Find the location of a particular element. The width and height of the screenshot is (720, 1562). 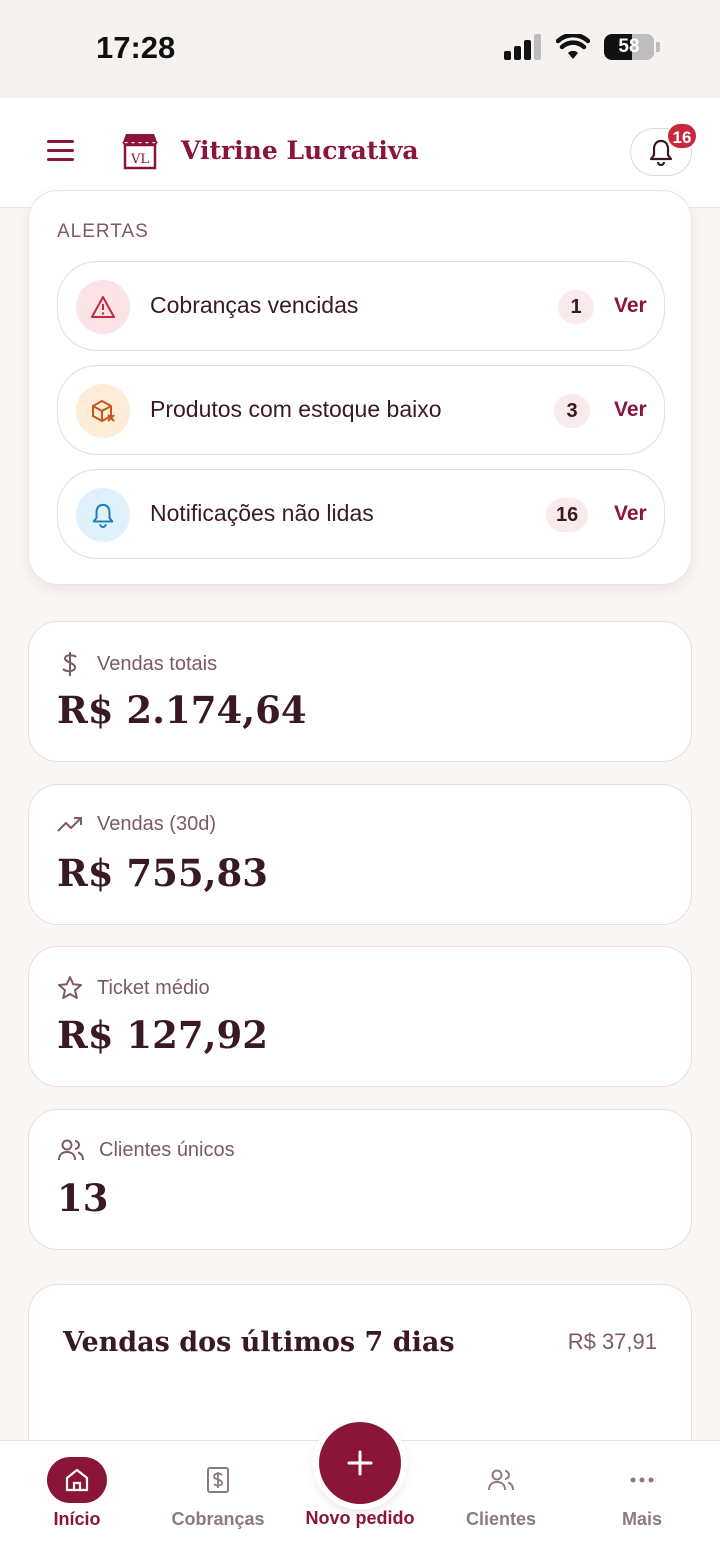

cellular-signal-icon is located at coordinates (522, 47).